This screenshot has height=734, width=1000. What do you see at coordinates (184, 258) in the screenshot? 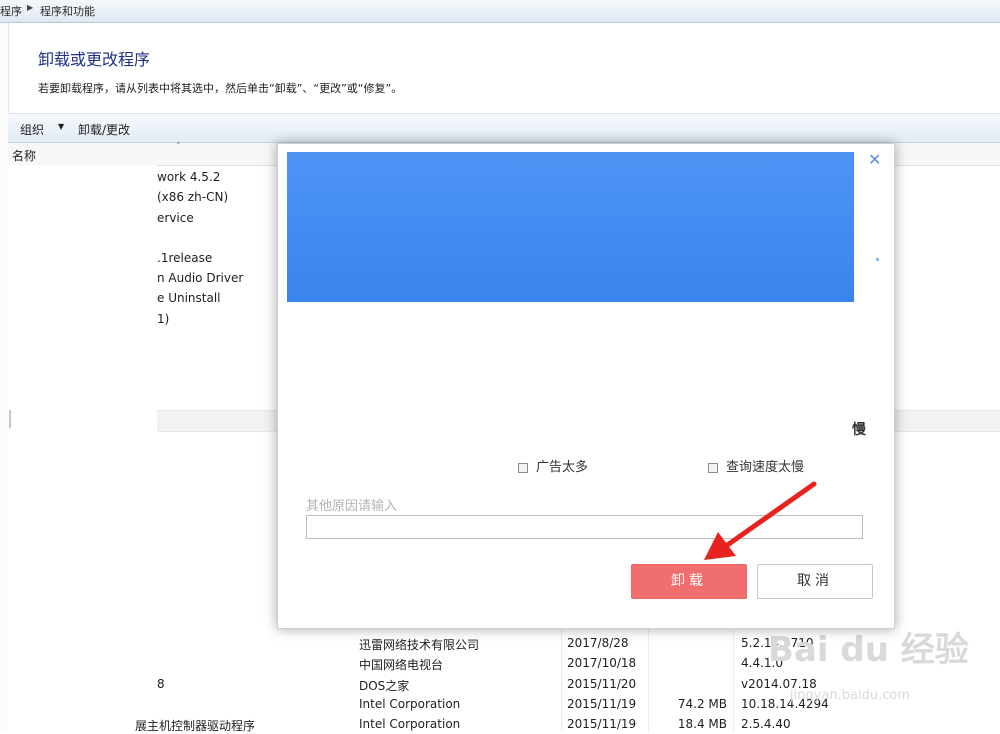
I see `list-item-partial: .1release` at bounding box center [184, 258].